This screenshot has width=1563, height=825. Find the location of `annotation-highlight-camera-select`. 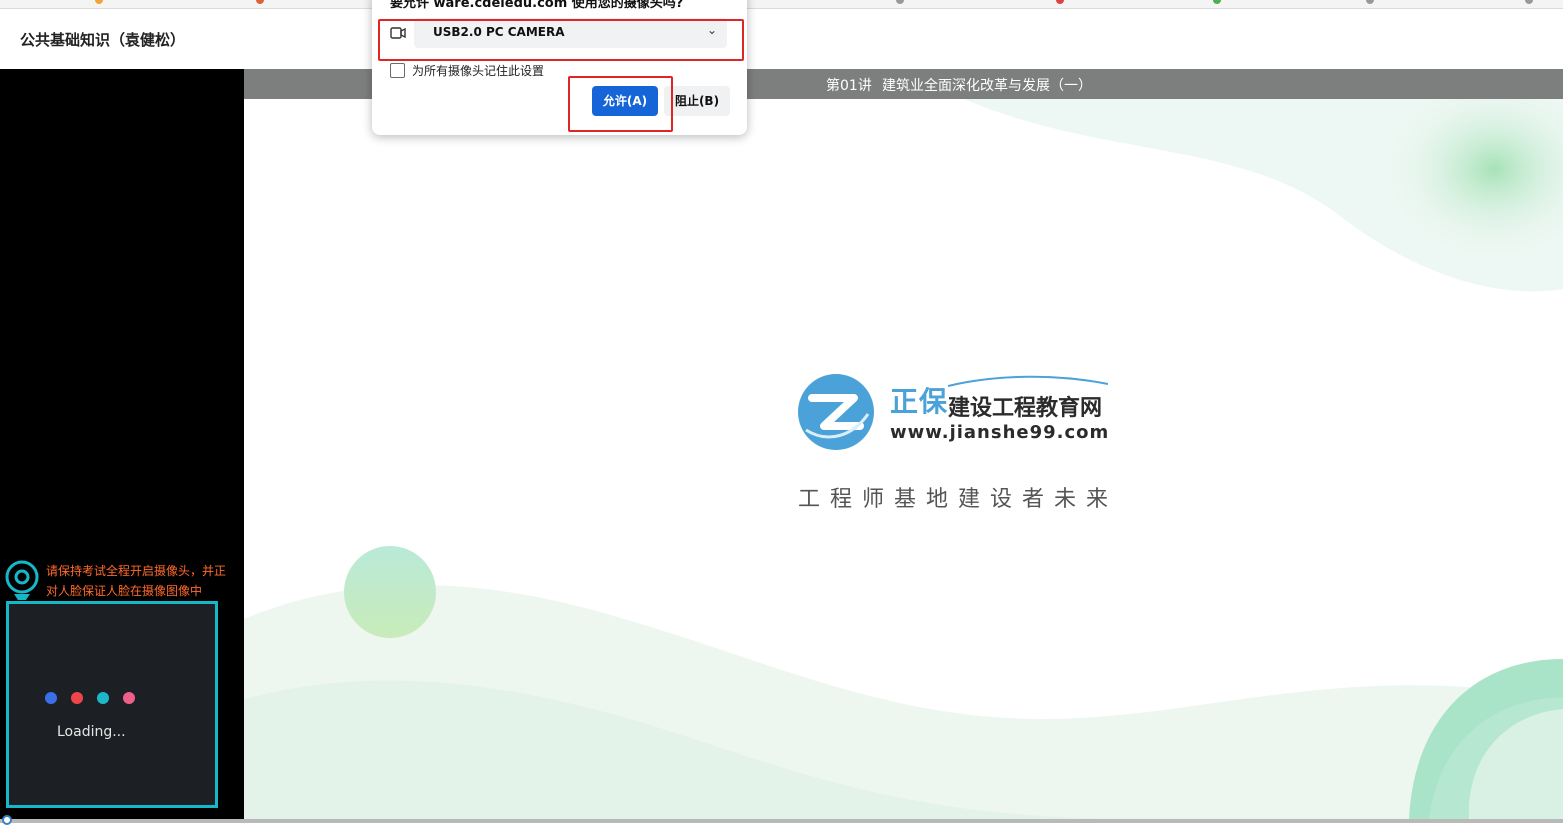

annotation-highlight-camera-select is located at coordinates (561, 40).